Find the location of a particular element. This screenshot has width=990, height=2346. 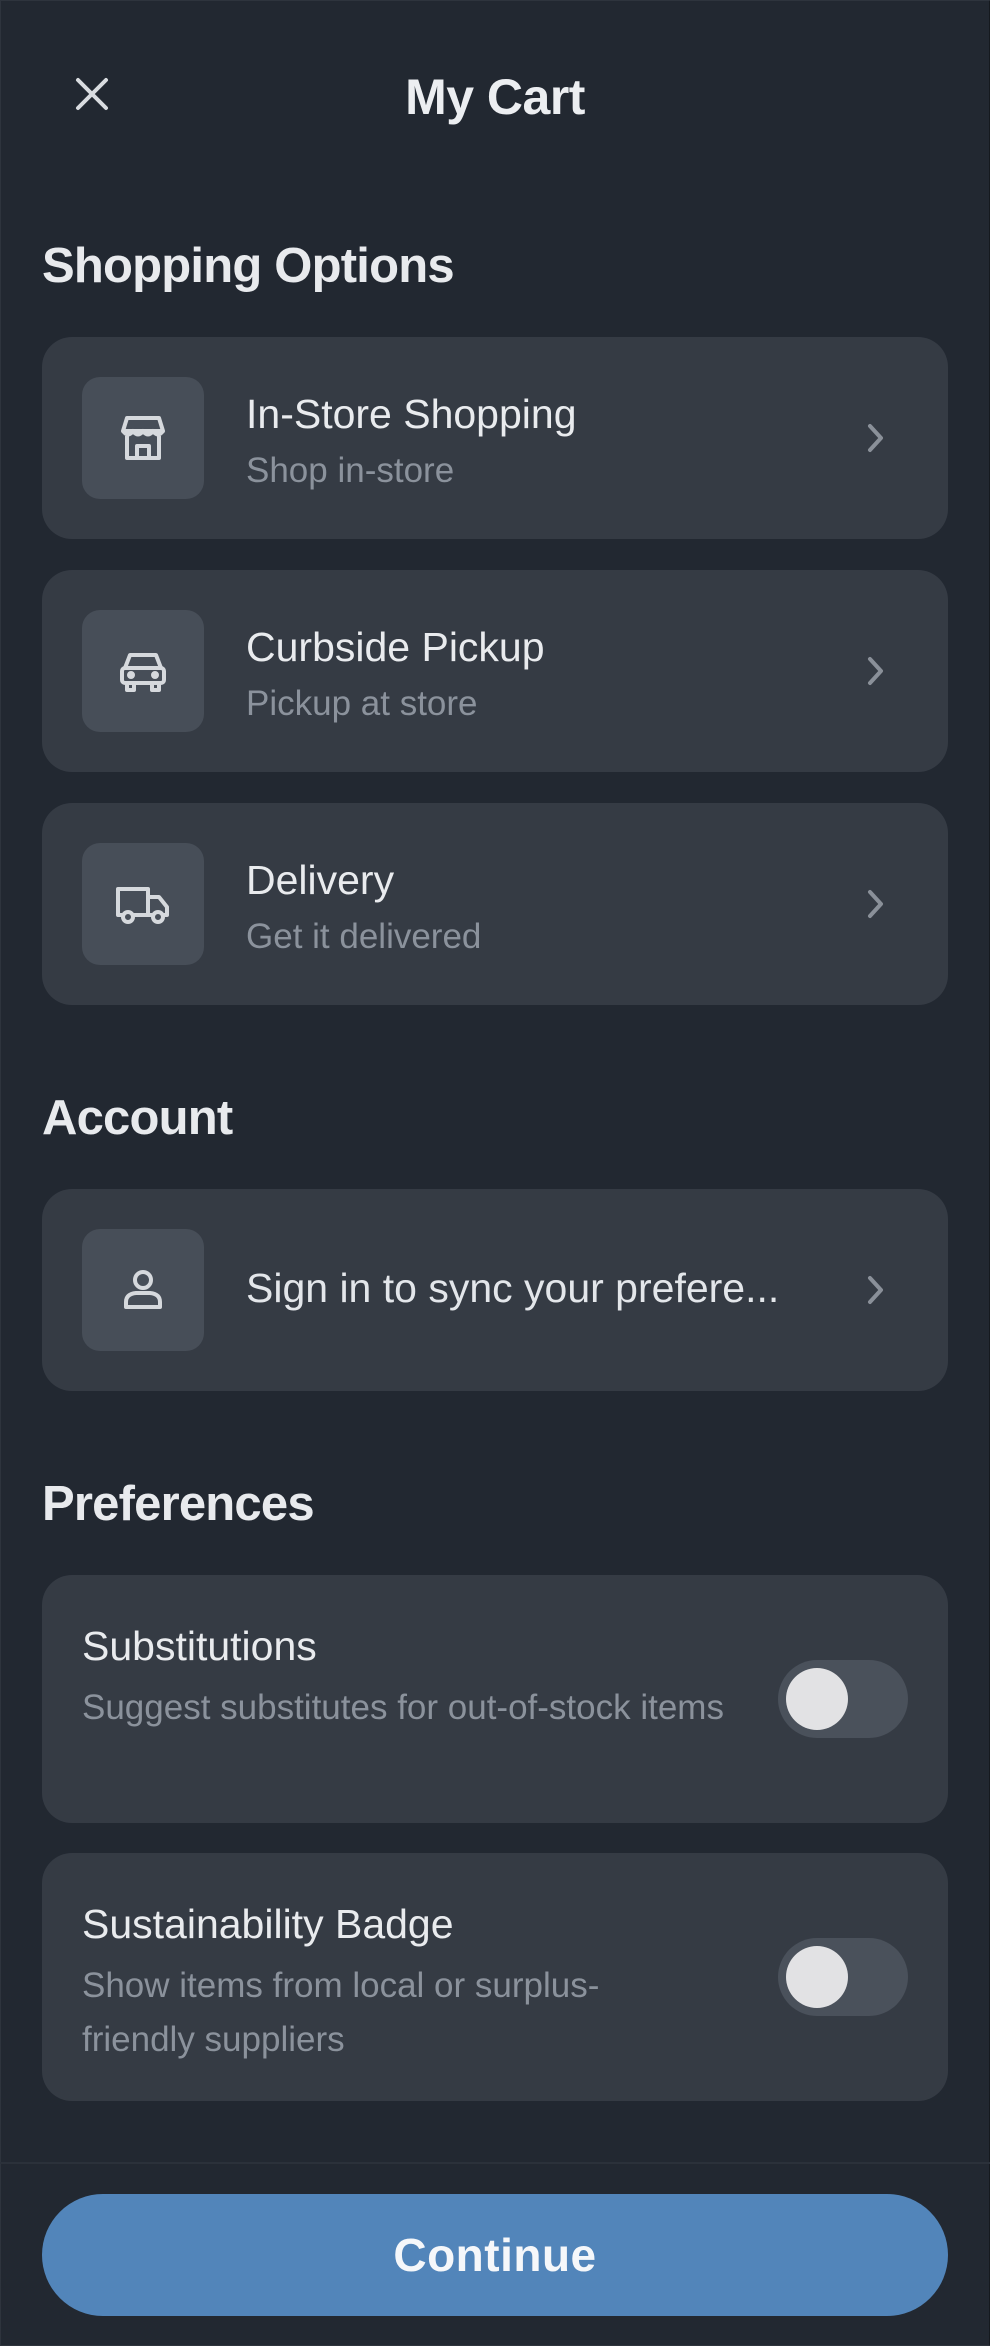

header: My Cart is located at coordinates (495, 95).